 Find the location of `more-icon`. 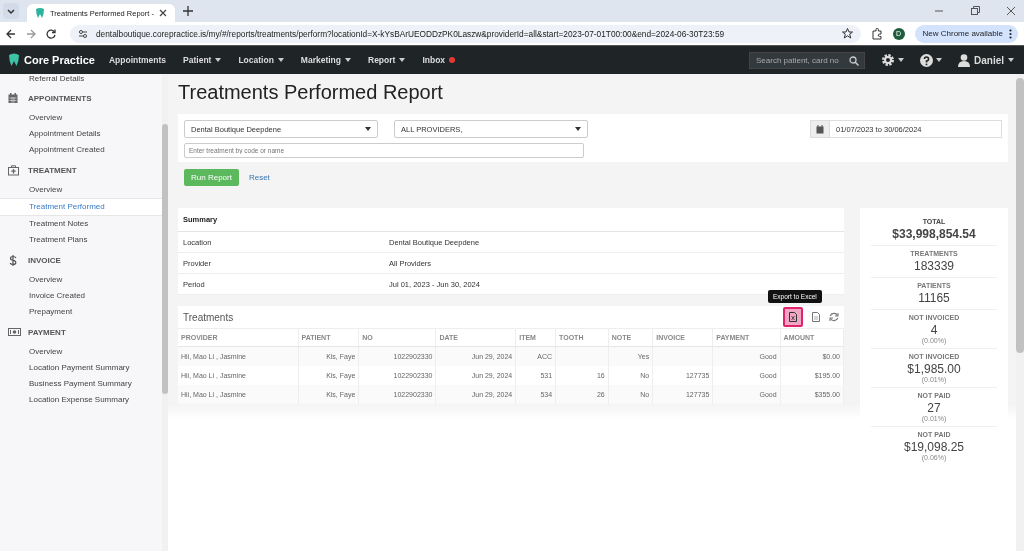

more-icon is located at coordinates (1010, 33).